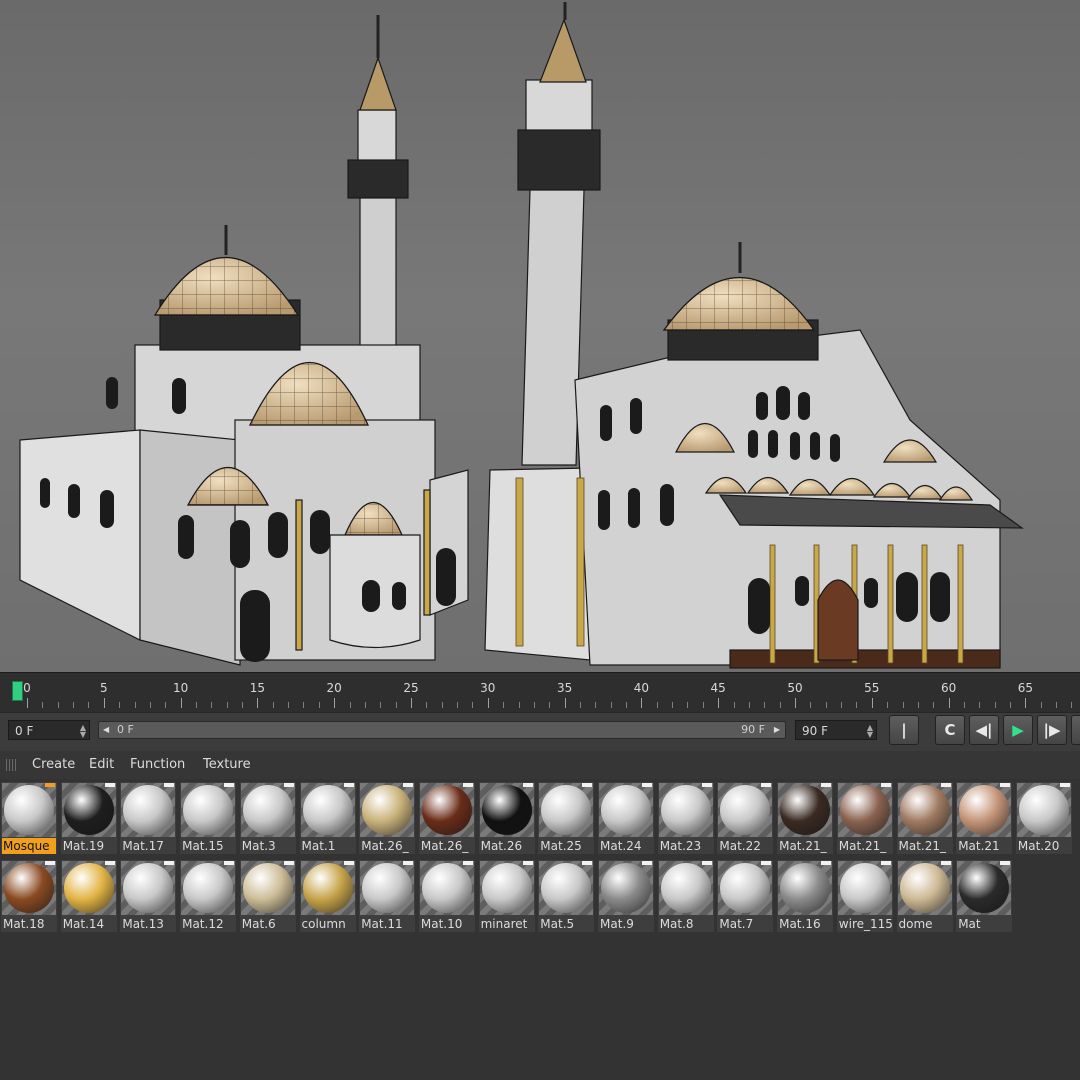 This screenshot has height=1080, width=1080. I want to click on material-swatch: Mat.15, so click(208, 818).